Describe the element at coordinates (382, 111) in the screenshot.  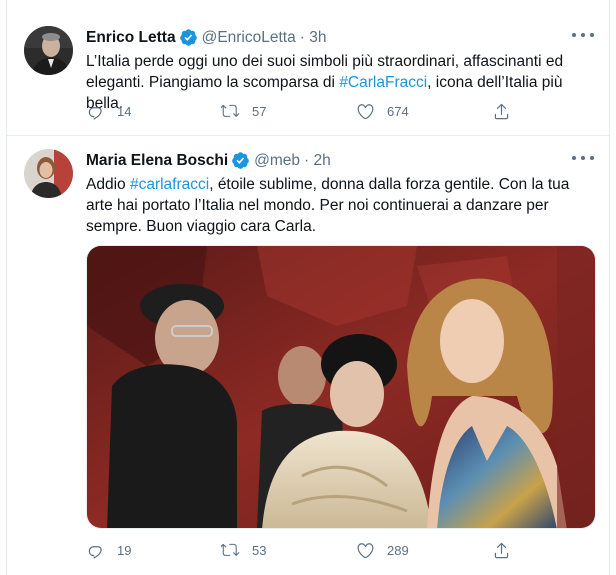
I see `like-button: 674` at that location.